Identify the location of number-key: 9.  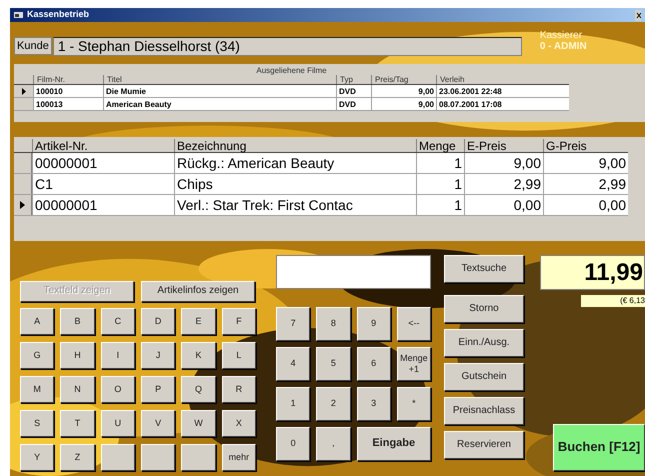
(373, 324).